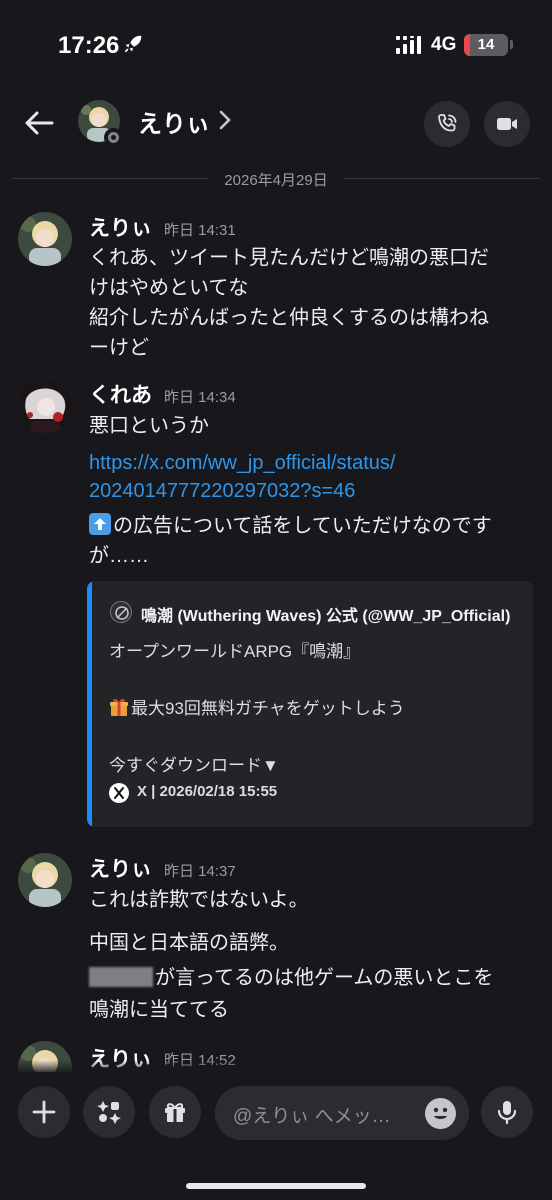 The height and width of the screenshot is (1200, 552). Describe the element at coordinates (39, 123) in the screenshot. I see `arrow-left-icon` at that location.